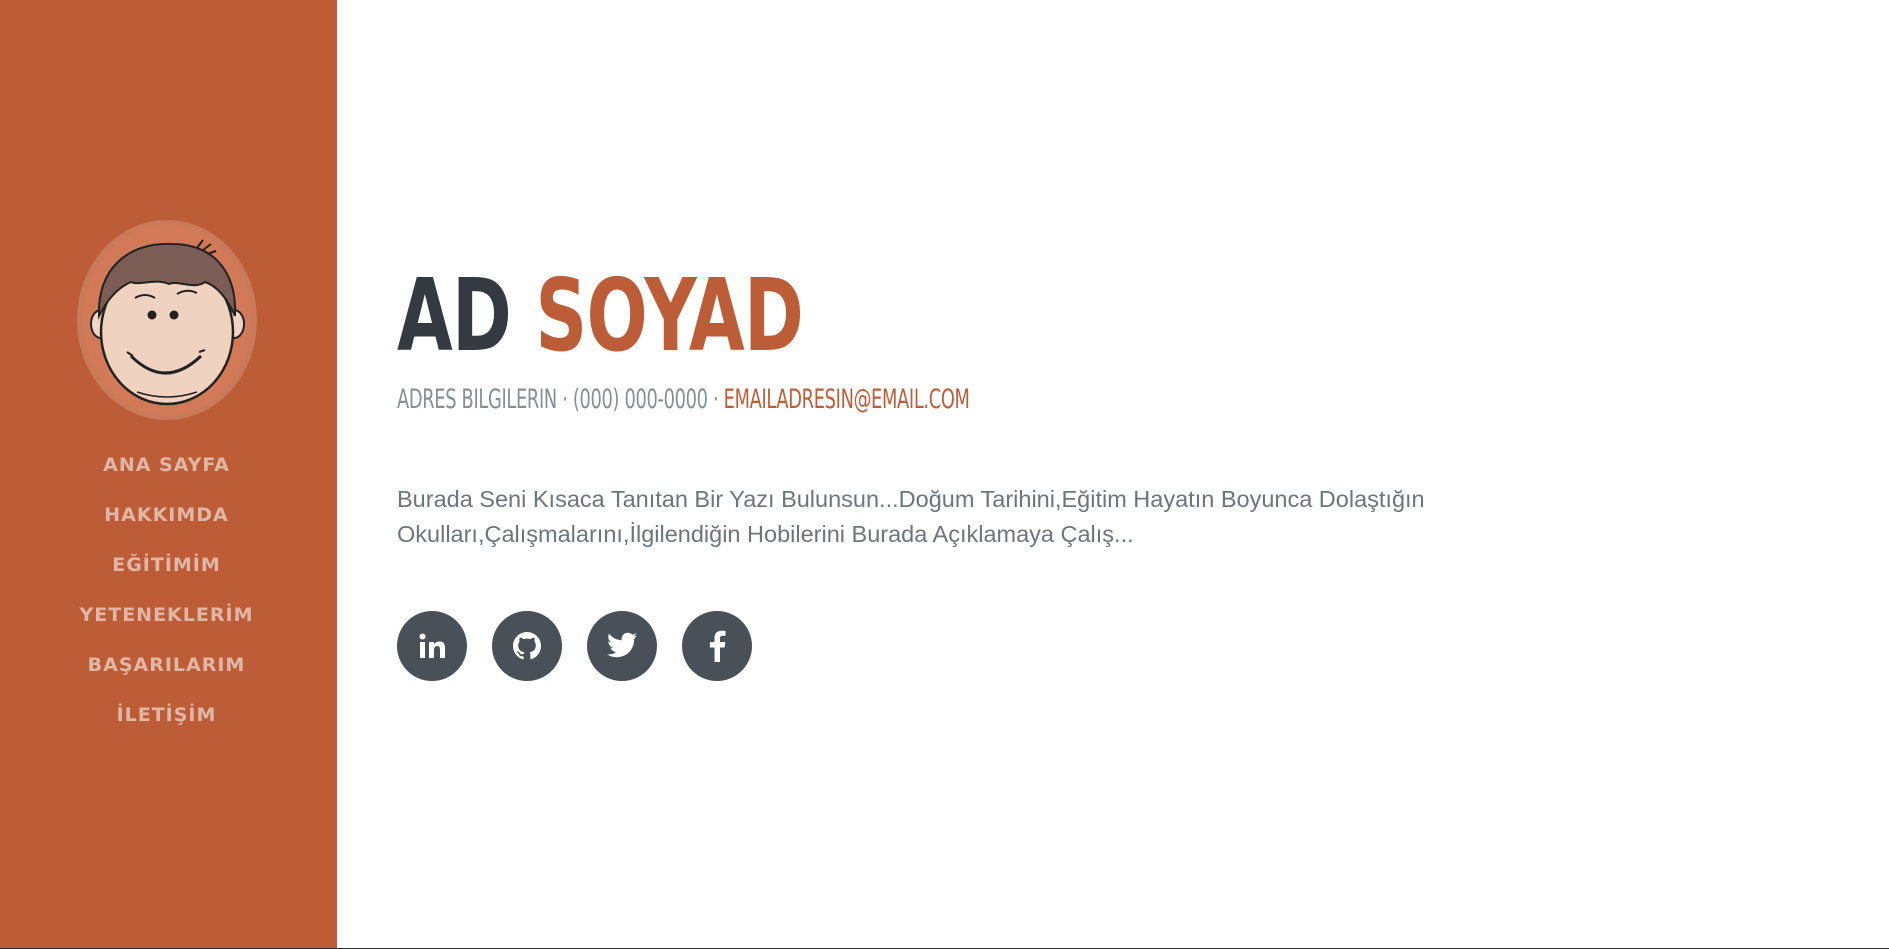 The width and height of the screenshot is (1889, 949). Describe the element at coordinates (574, 646) in the screenshot. I see `social-links` at that location.